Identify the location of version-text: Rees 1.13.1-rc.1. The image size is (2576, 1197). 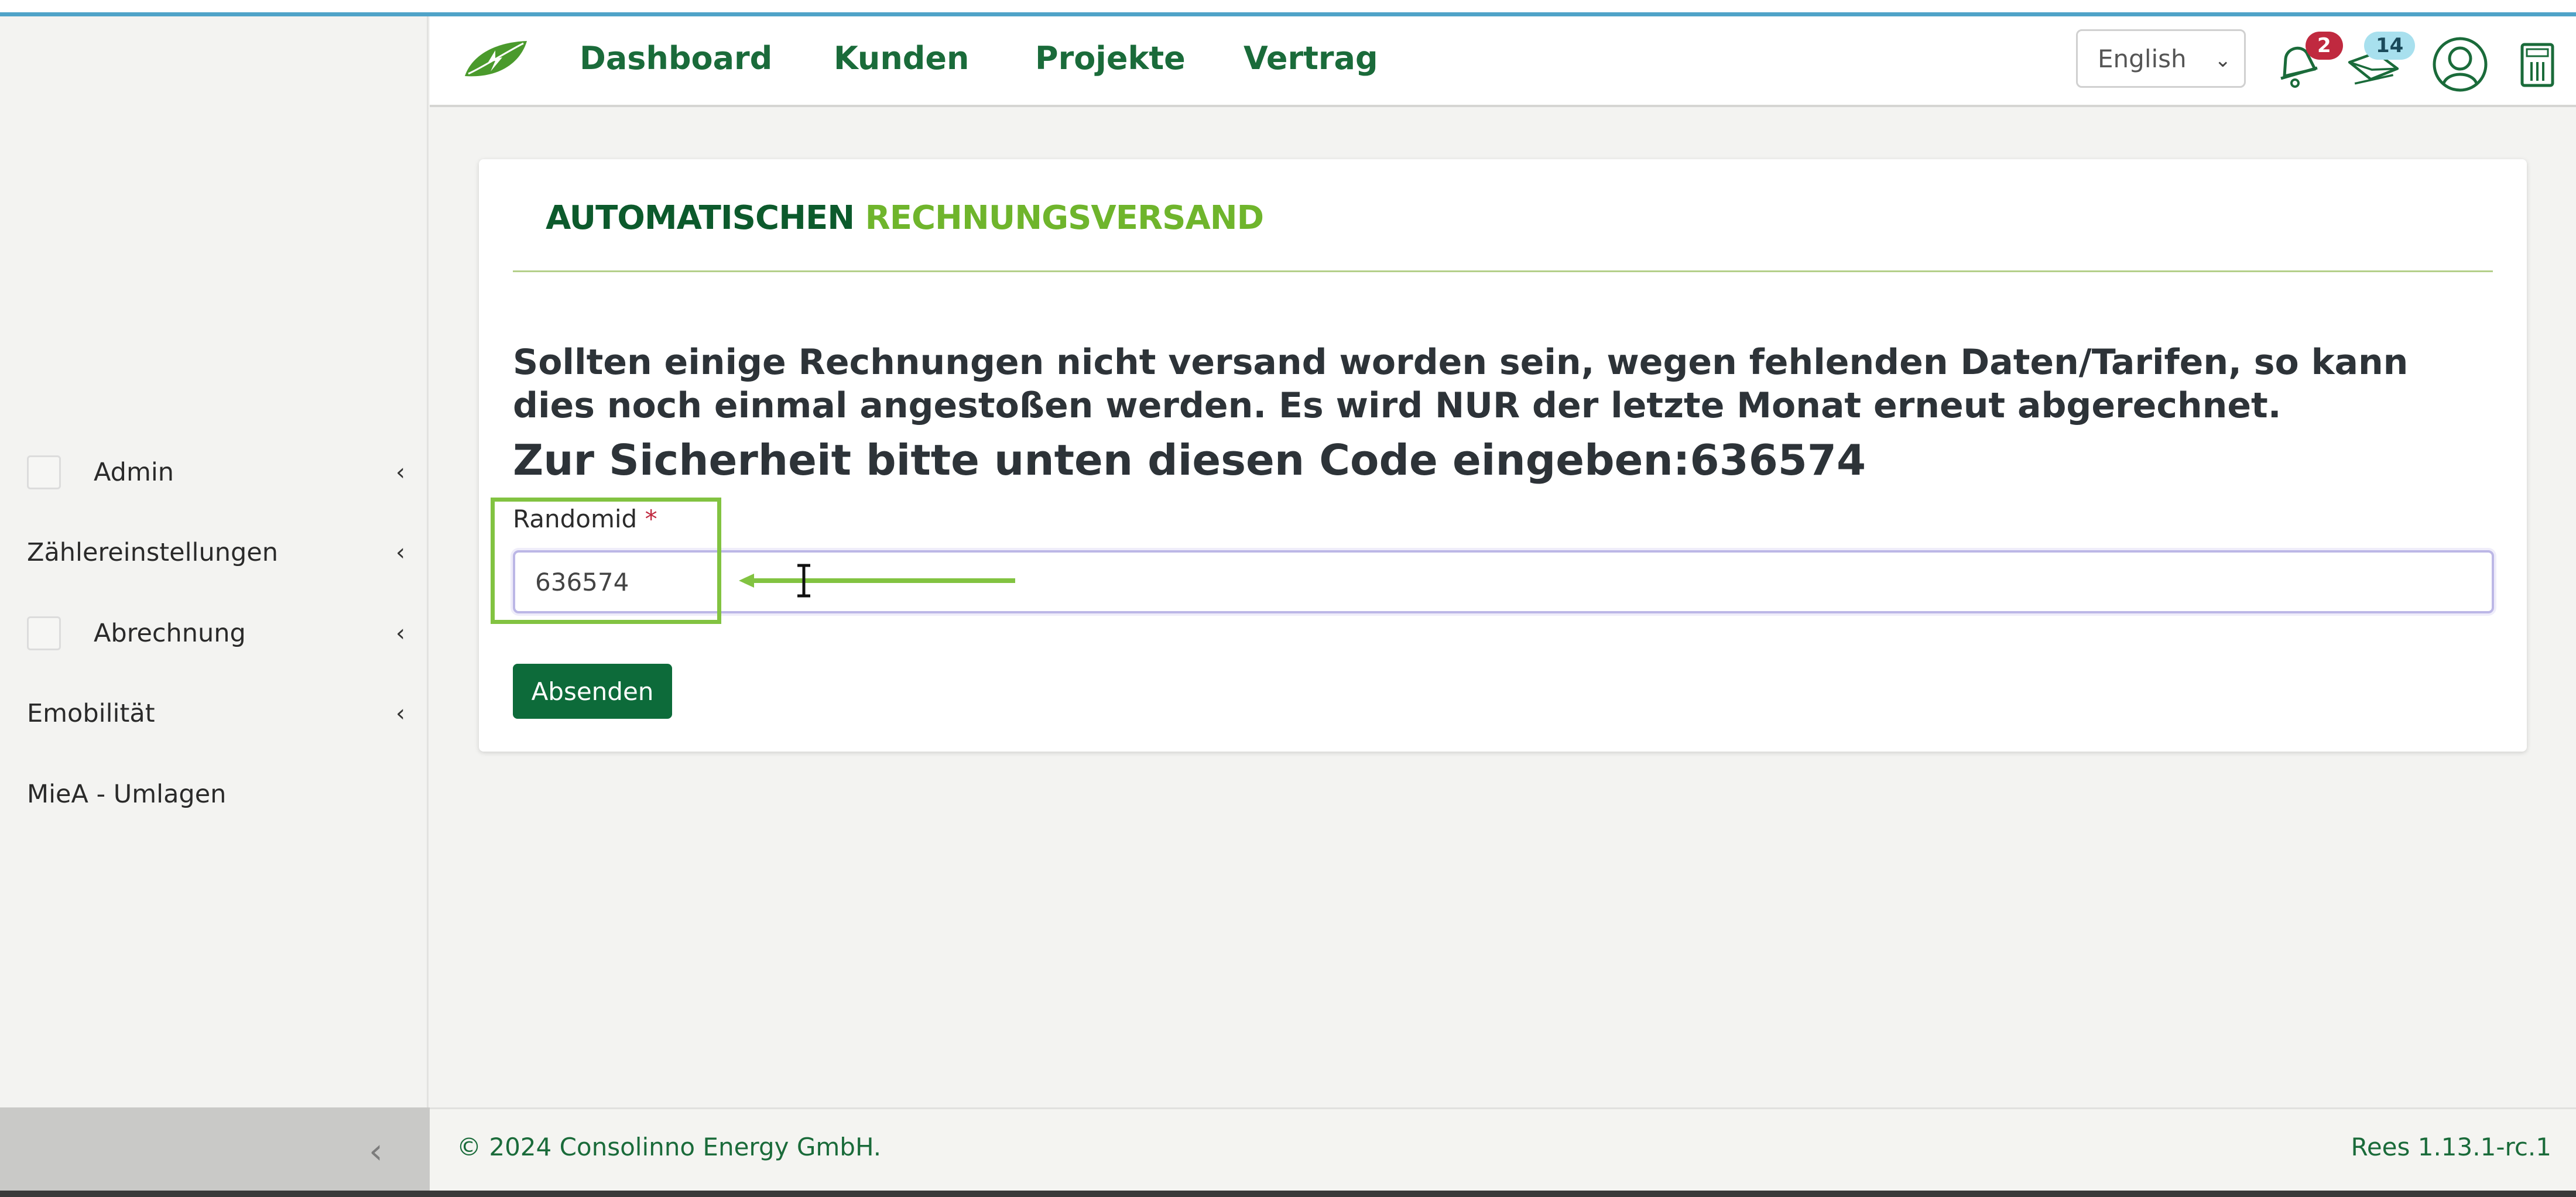
(2451, 1147).